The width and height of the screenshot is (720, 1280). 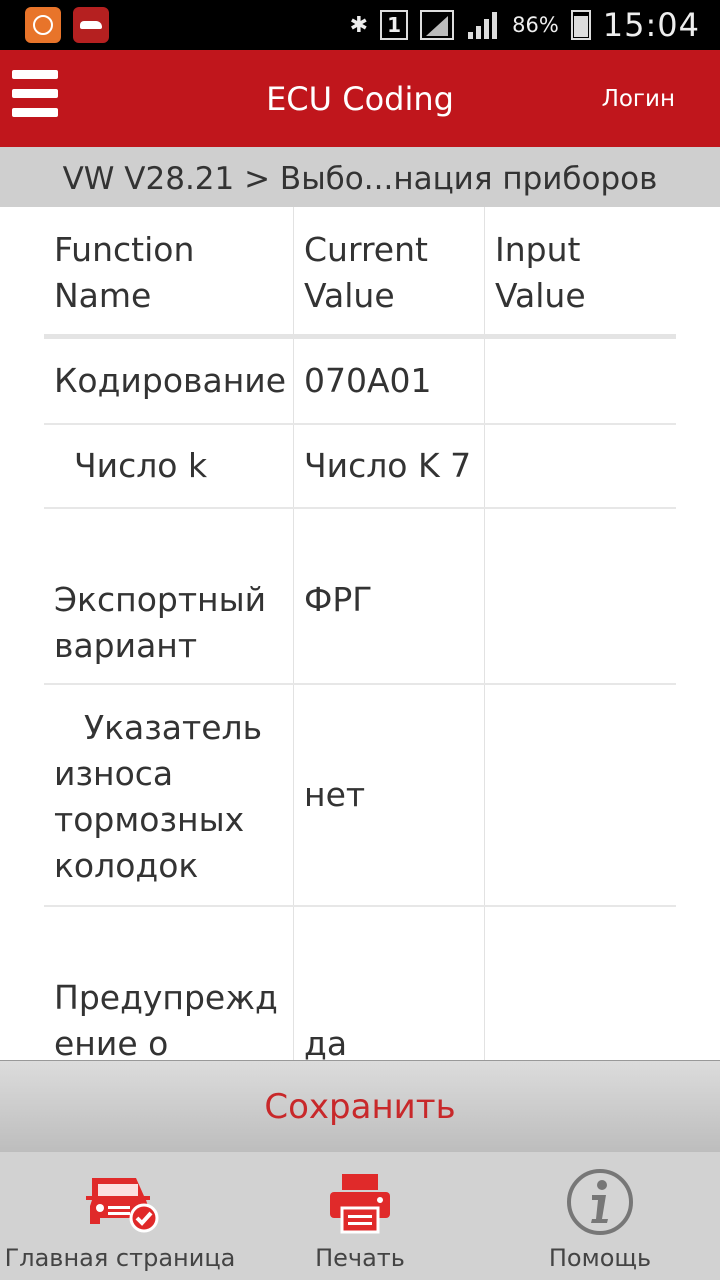 What do you see at coordinates (638, 99) in the screenshot?
I see `login-link: Логин` at bounding box center [638, 99].